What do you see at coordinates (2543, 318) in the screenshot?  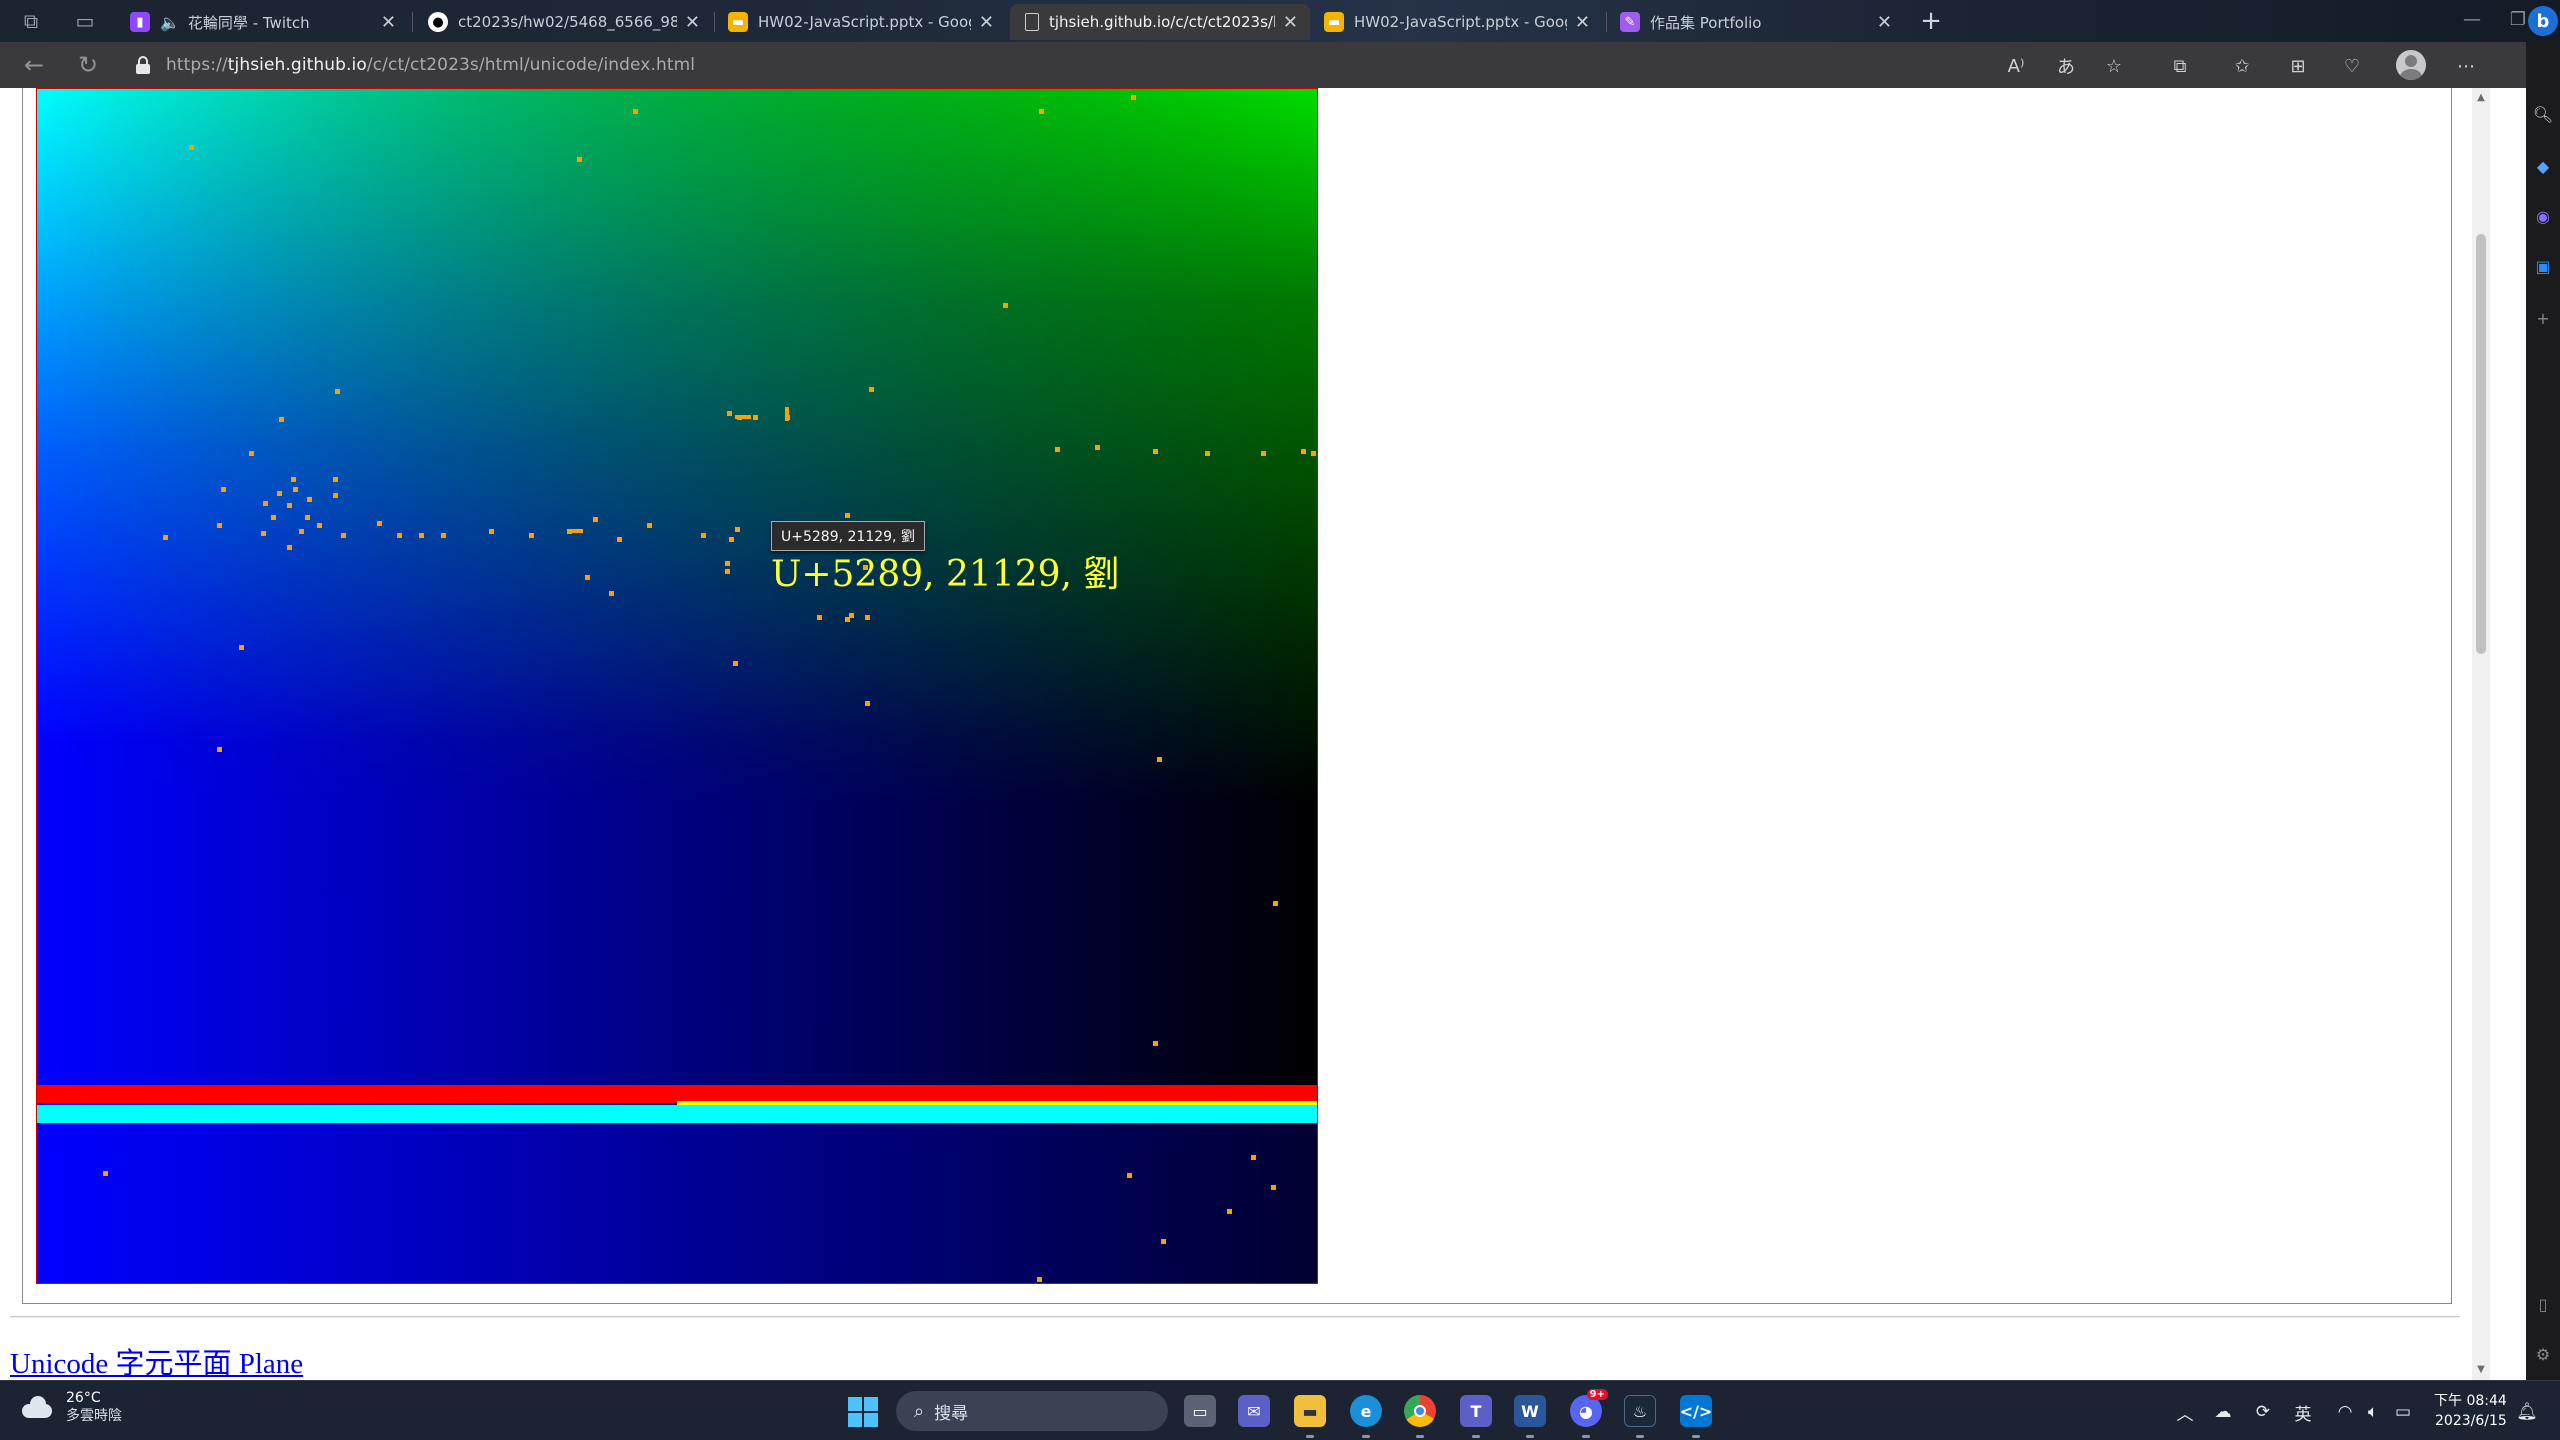 I see `add-sidebar-app-icon: +` at bounding box center [2543, 318].